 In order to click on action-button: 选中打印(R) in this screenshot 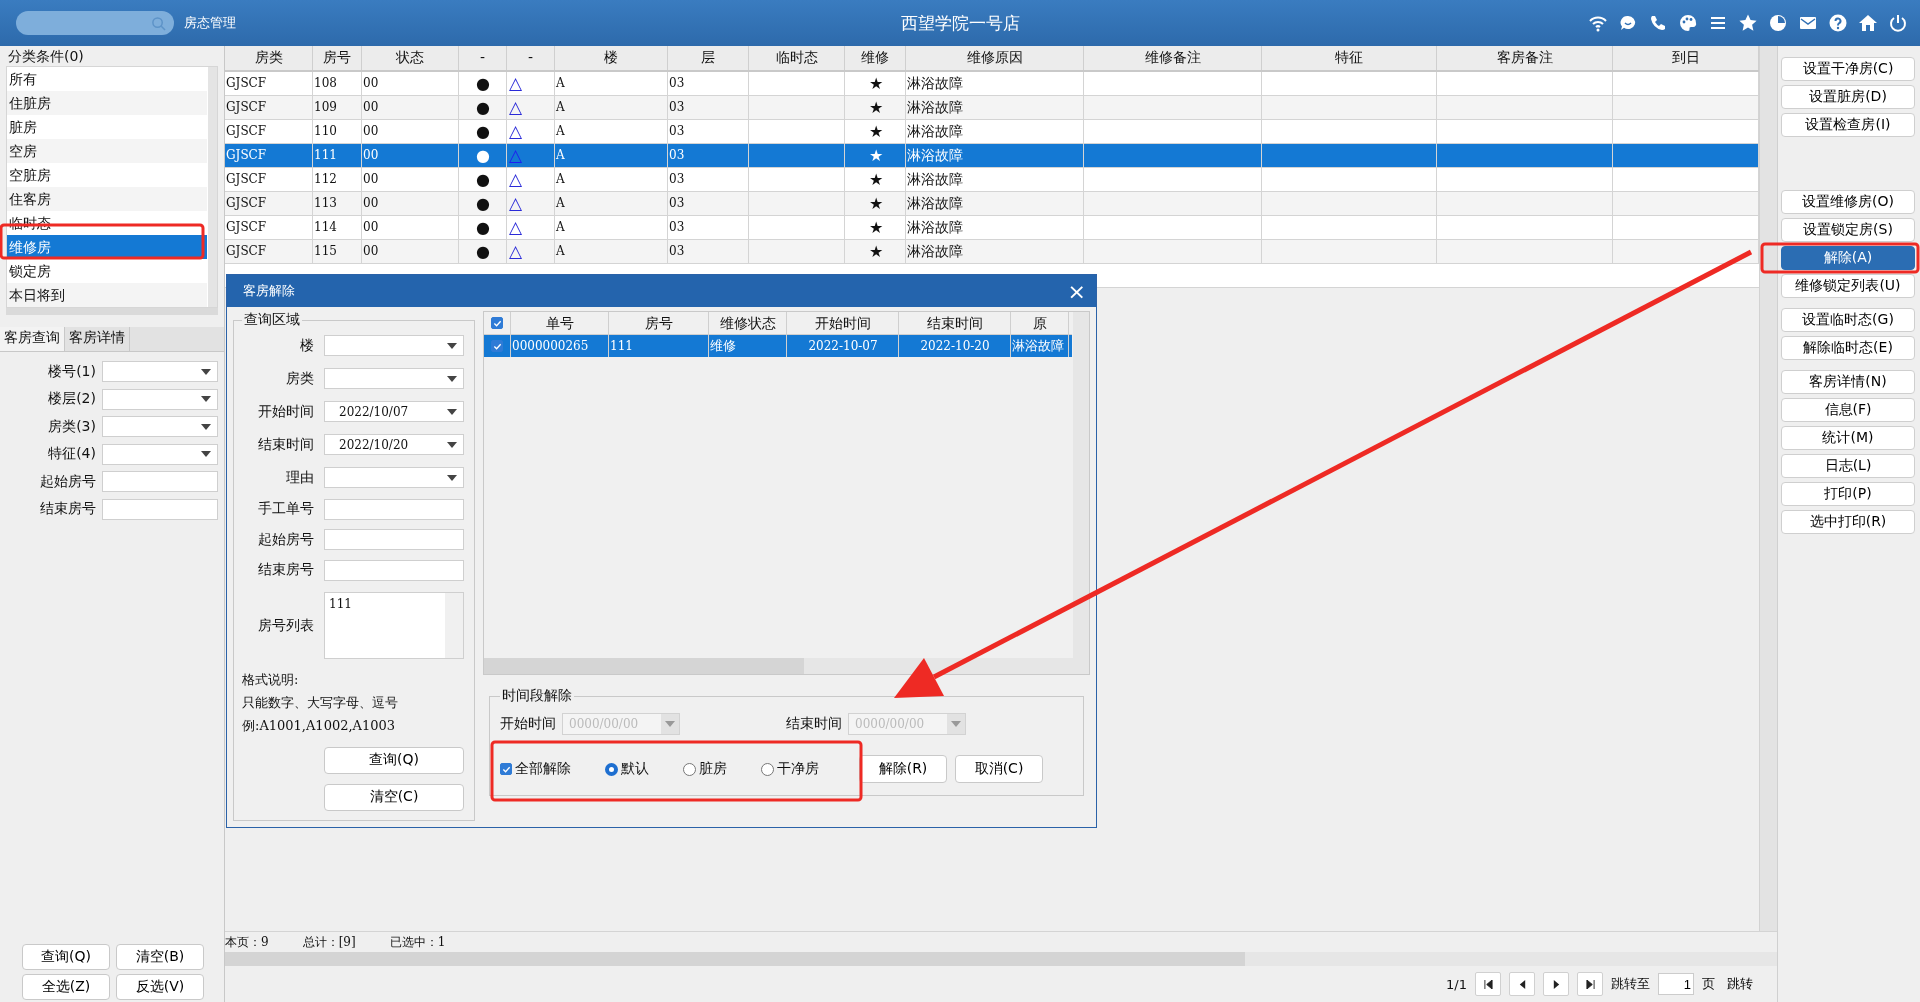, I will do `click(1848, 522)`.